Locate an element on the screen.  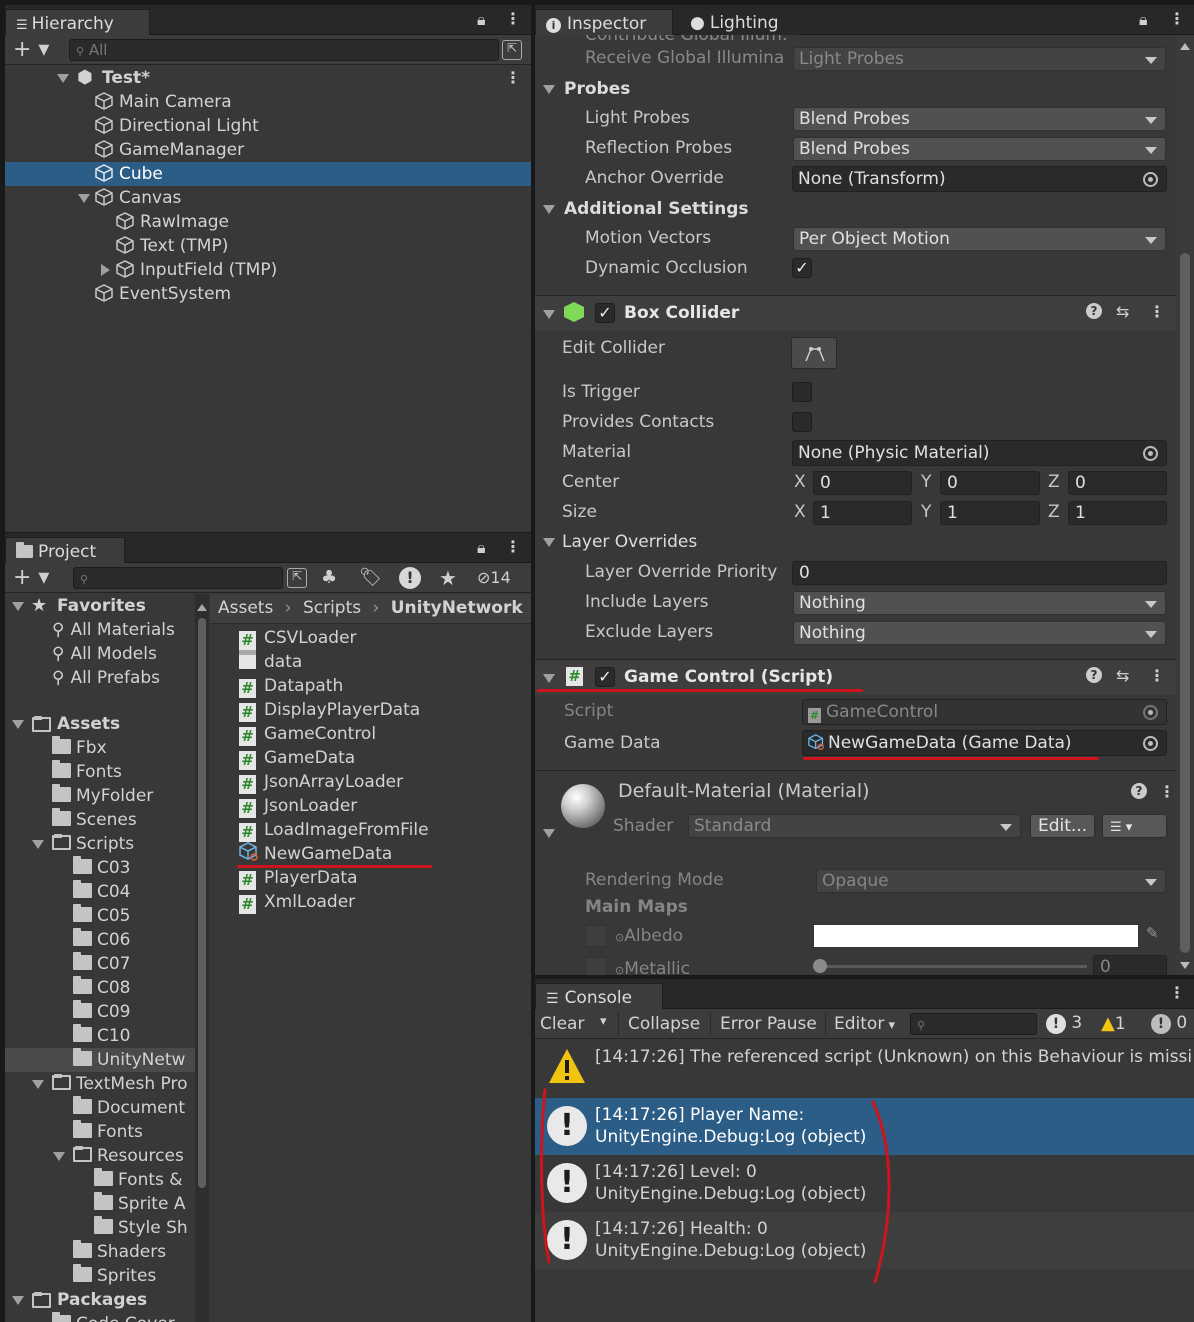
shader-options-button: ☰ ▾ is located at coordinates (1134, 826).